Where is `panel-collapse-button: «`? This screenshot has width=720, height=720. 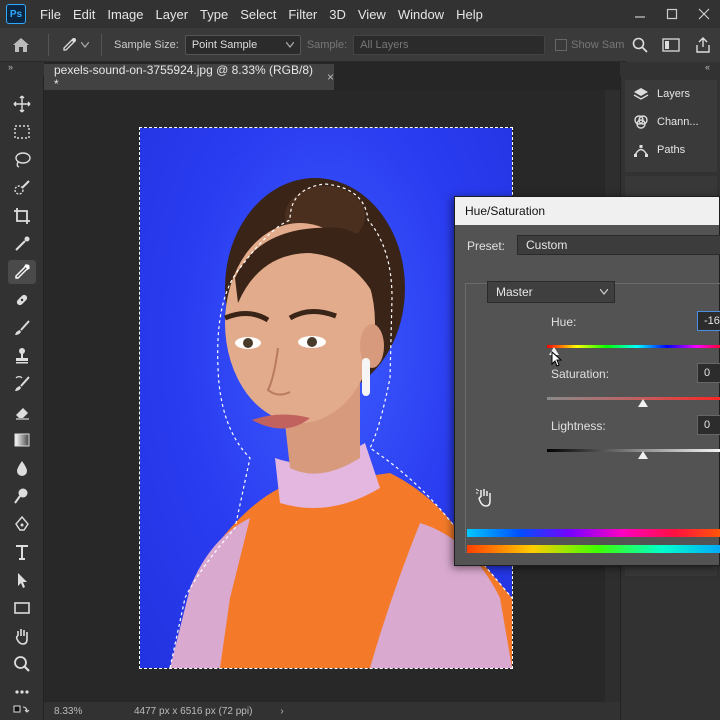
panel-collapse-button: « is located at coordinates (670, 69).